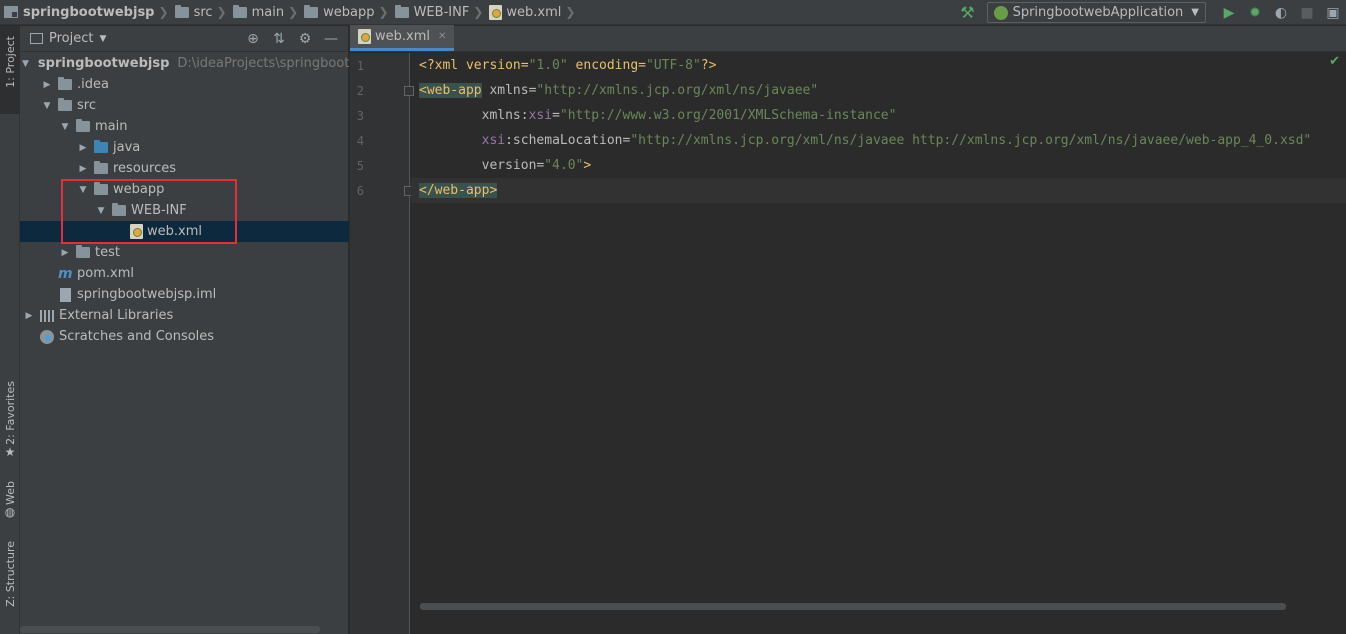 This screenshot has width=1346, height=634. What do you see at coordinates (458, 190) in the screenshot?
I see `tag-name: </web-app>` at bounding box center [458, 190].